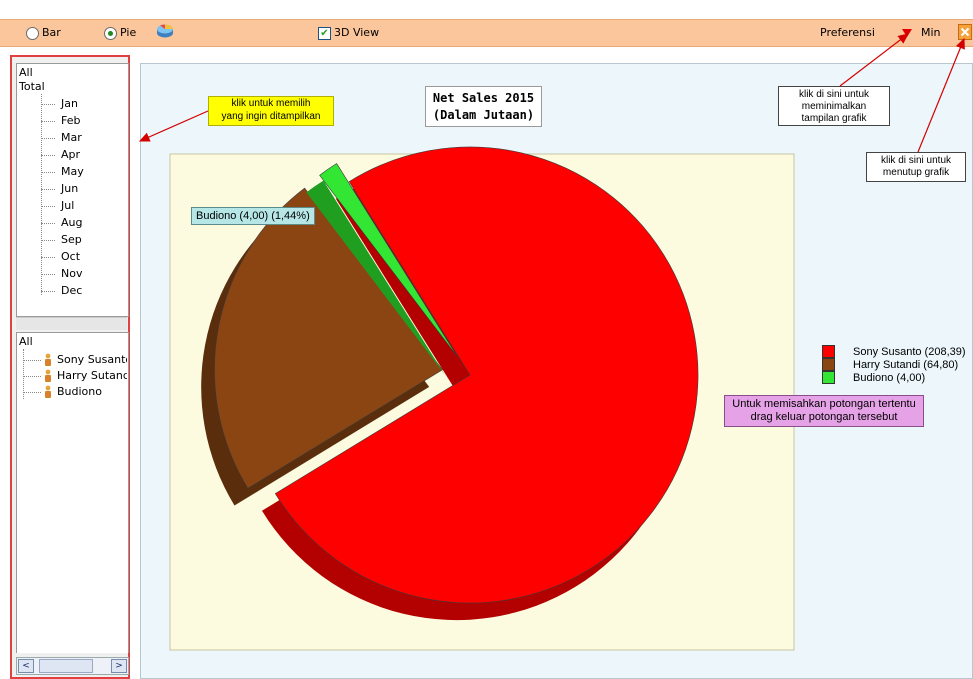 This screenshot has width=973, height=679. Describe the element at coordinates (253, 216) in the screenshot. I see `data-label-budiono: Budiono (4,00) (1,44%)` at that location.